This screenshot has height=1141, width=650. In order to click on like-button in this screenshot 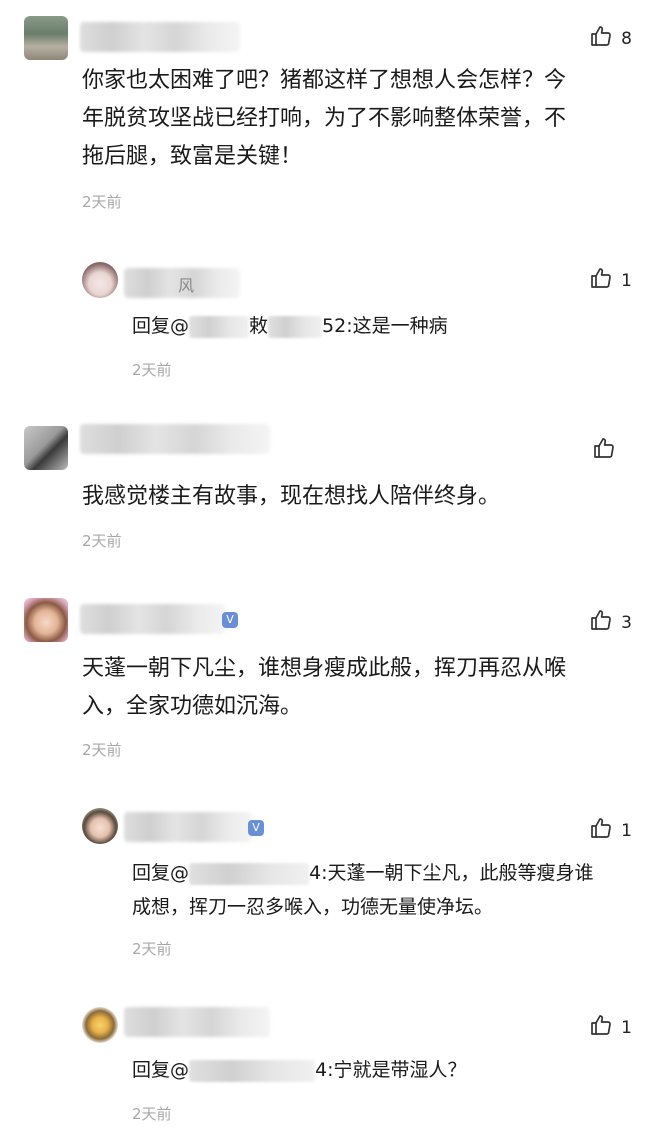, I will do `click(608, 450)`.